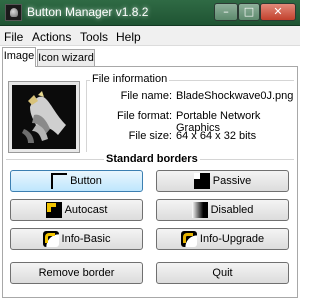 This screenshot has width=320, height=300. I want to click on menu-tools: Tools, so click(94, 37).